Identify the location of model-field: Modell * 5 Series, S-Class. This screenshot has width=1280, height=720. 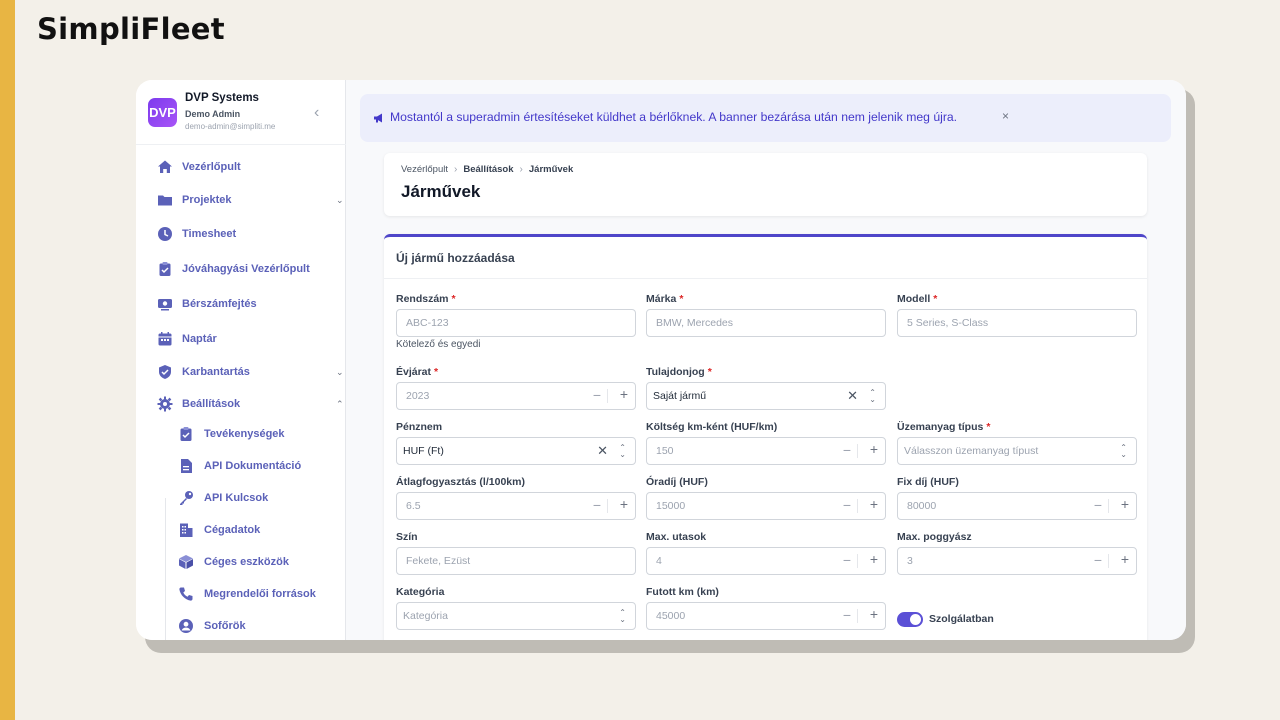
(1017, 315).